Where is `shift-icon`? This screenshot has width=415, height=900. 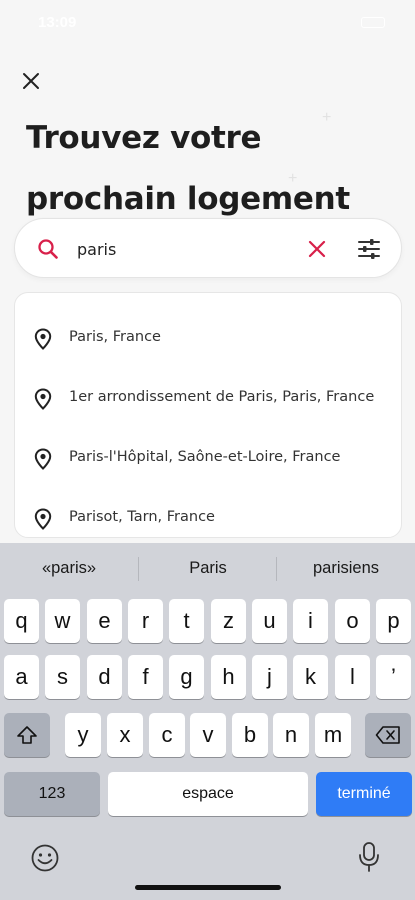
shift-icon is located at coordinates (27, 735).